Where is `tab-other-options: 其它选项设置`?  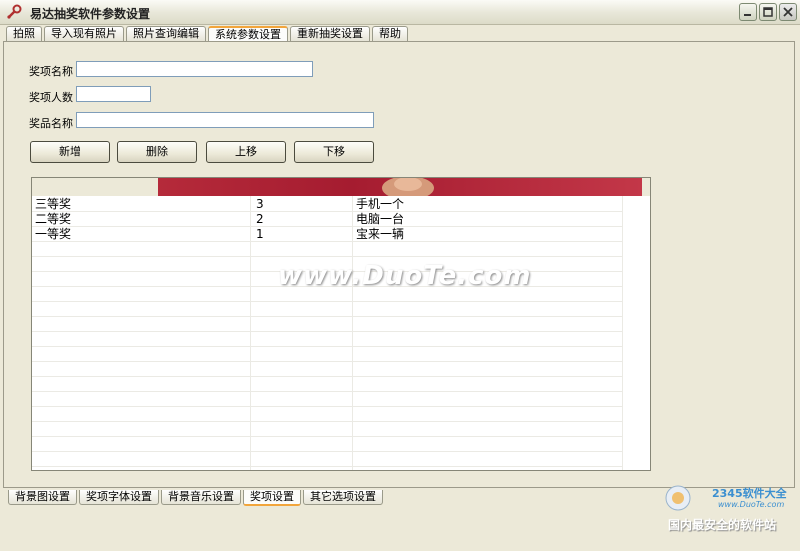
tab-other-options: 其它选项设置 is located at coordinates (343, 497).